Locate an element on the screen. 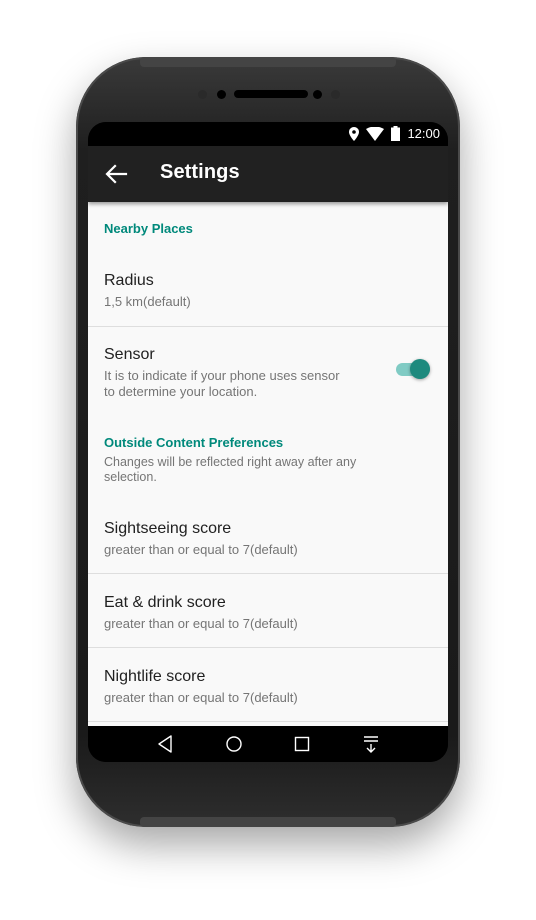 This screenshot has width=536, height=920. recents-square-icon is located at coordinates (302, 744).